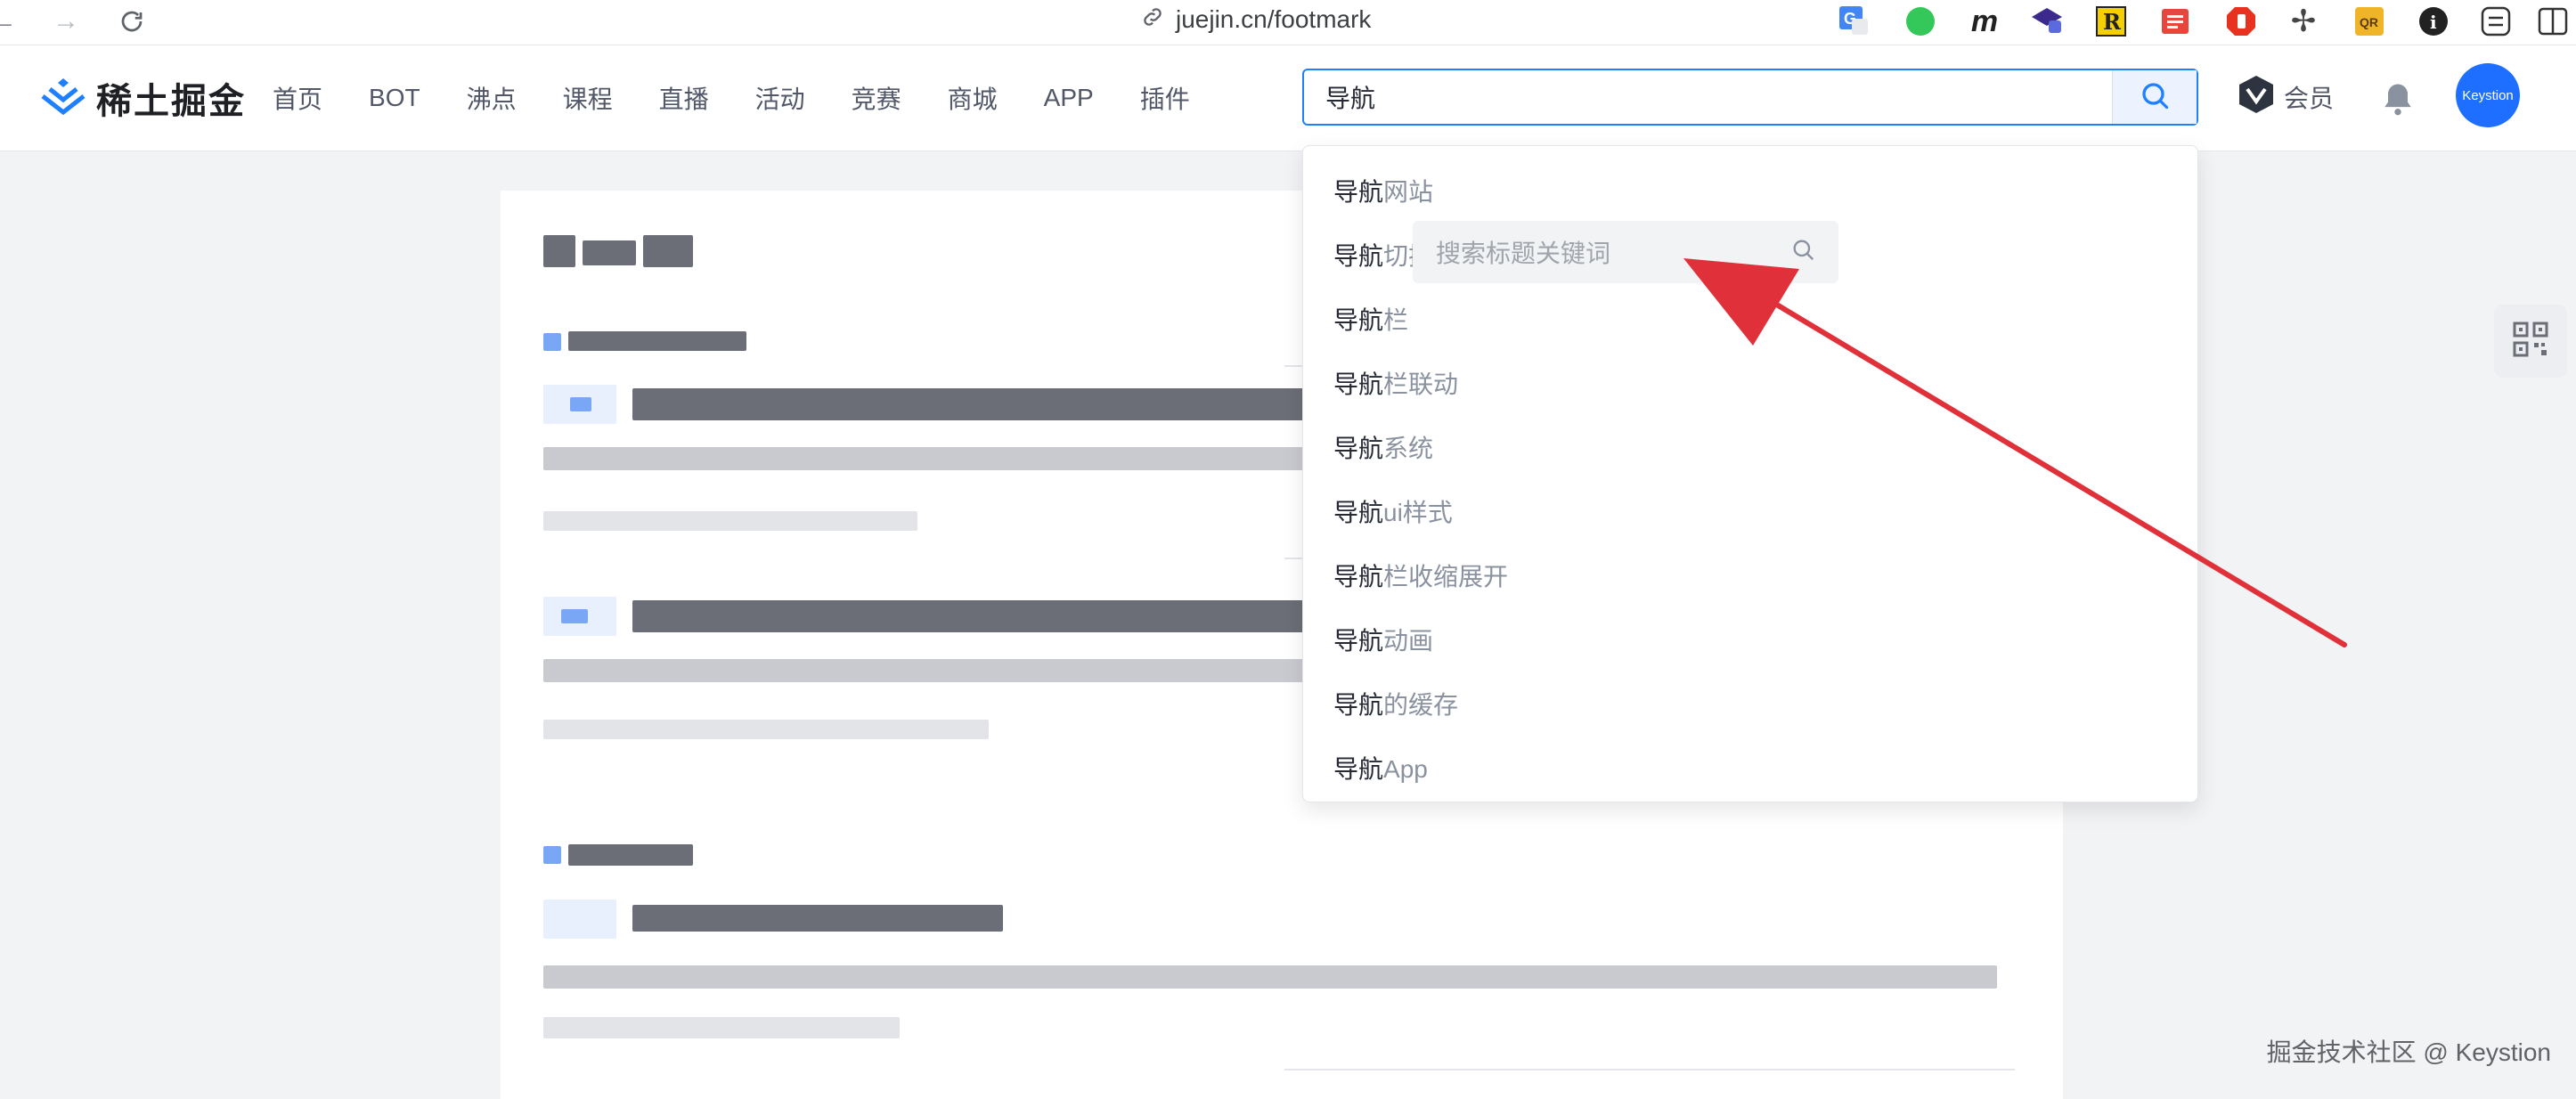 Image resolution: width=2576 pixels, height=1099 pixels. I want to click on search-button, so click(2155, 97).